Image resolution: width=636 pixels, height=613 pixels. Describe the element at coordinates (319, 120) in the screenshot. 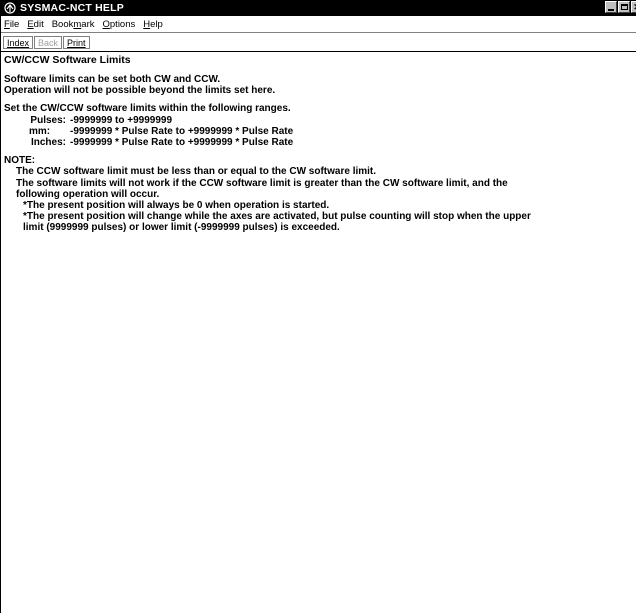

I see `range-row-pulses: Pulses: -9999999 to +9999999` at that location.